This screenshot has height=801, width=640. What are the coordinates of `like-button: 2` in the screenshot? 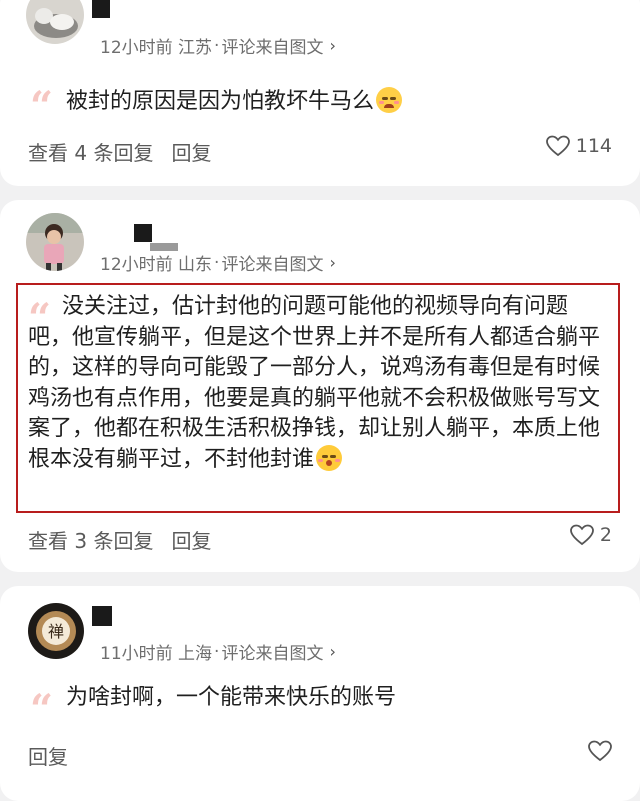 It's located at (591, 535).